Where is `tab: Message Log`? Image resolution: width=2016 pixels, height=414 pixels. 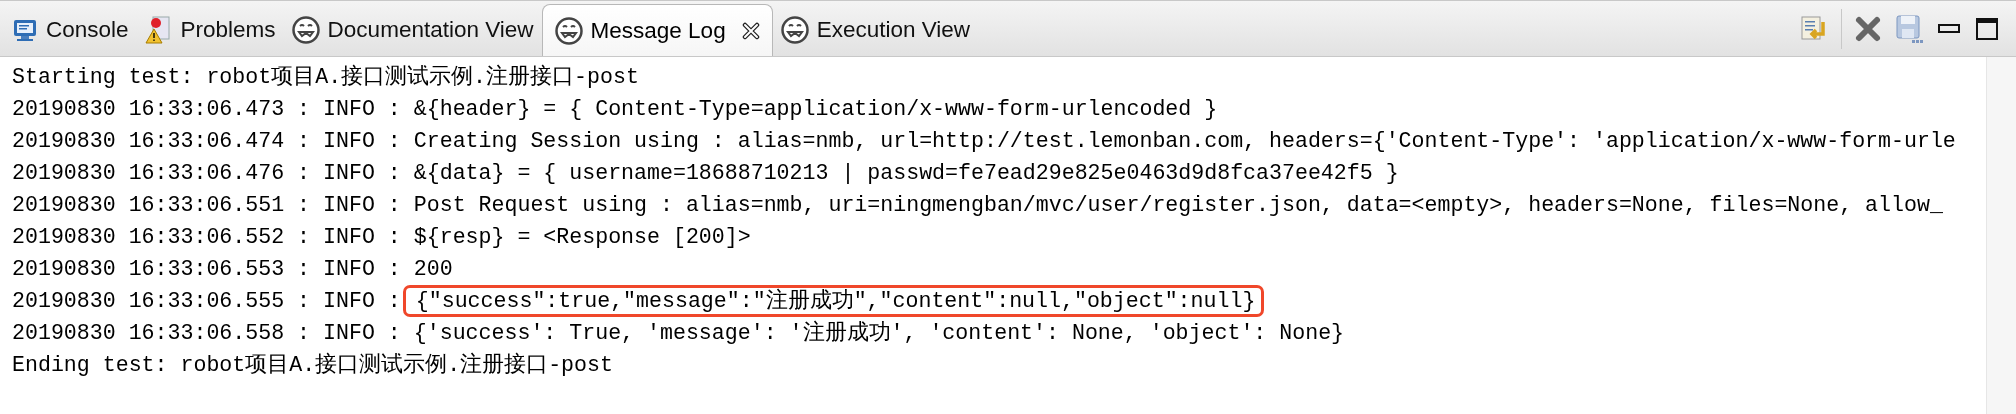 tab: Message Log is located at coordinates (657, 30).